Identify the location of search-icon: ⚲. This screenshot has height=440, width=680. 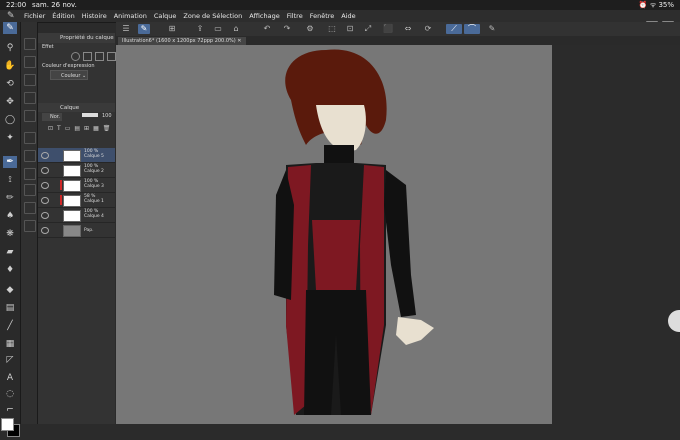
(10, 48).